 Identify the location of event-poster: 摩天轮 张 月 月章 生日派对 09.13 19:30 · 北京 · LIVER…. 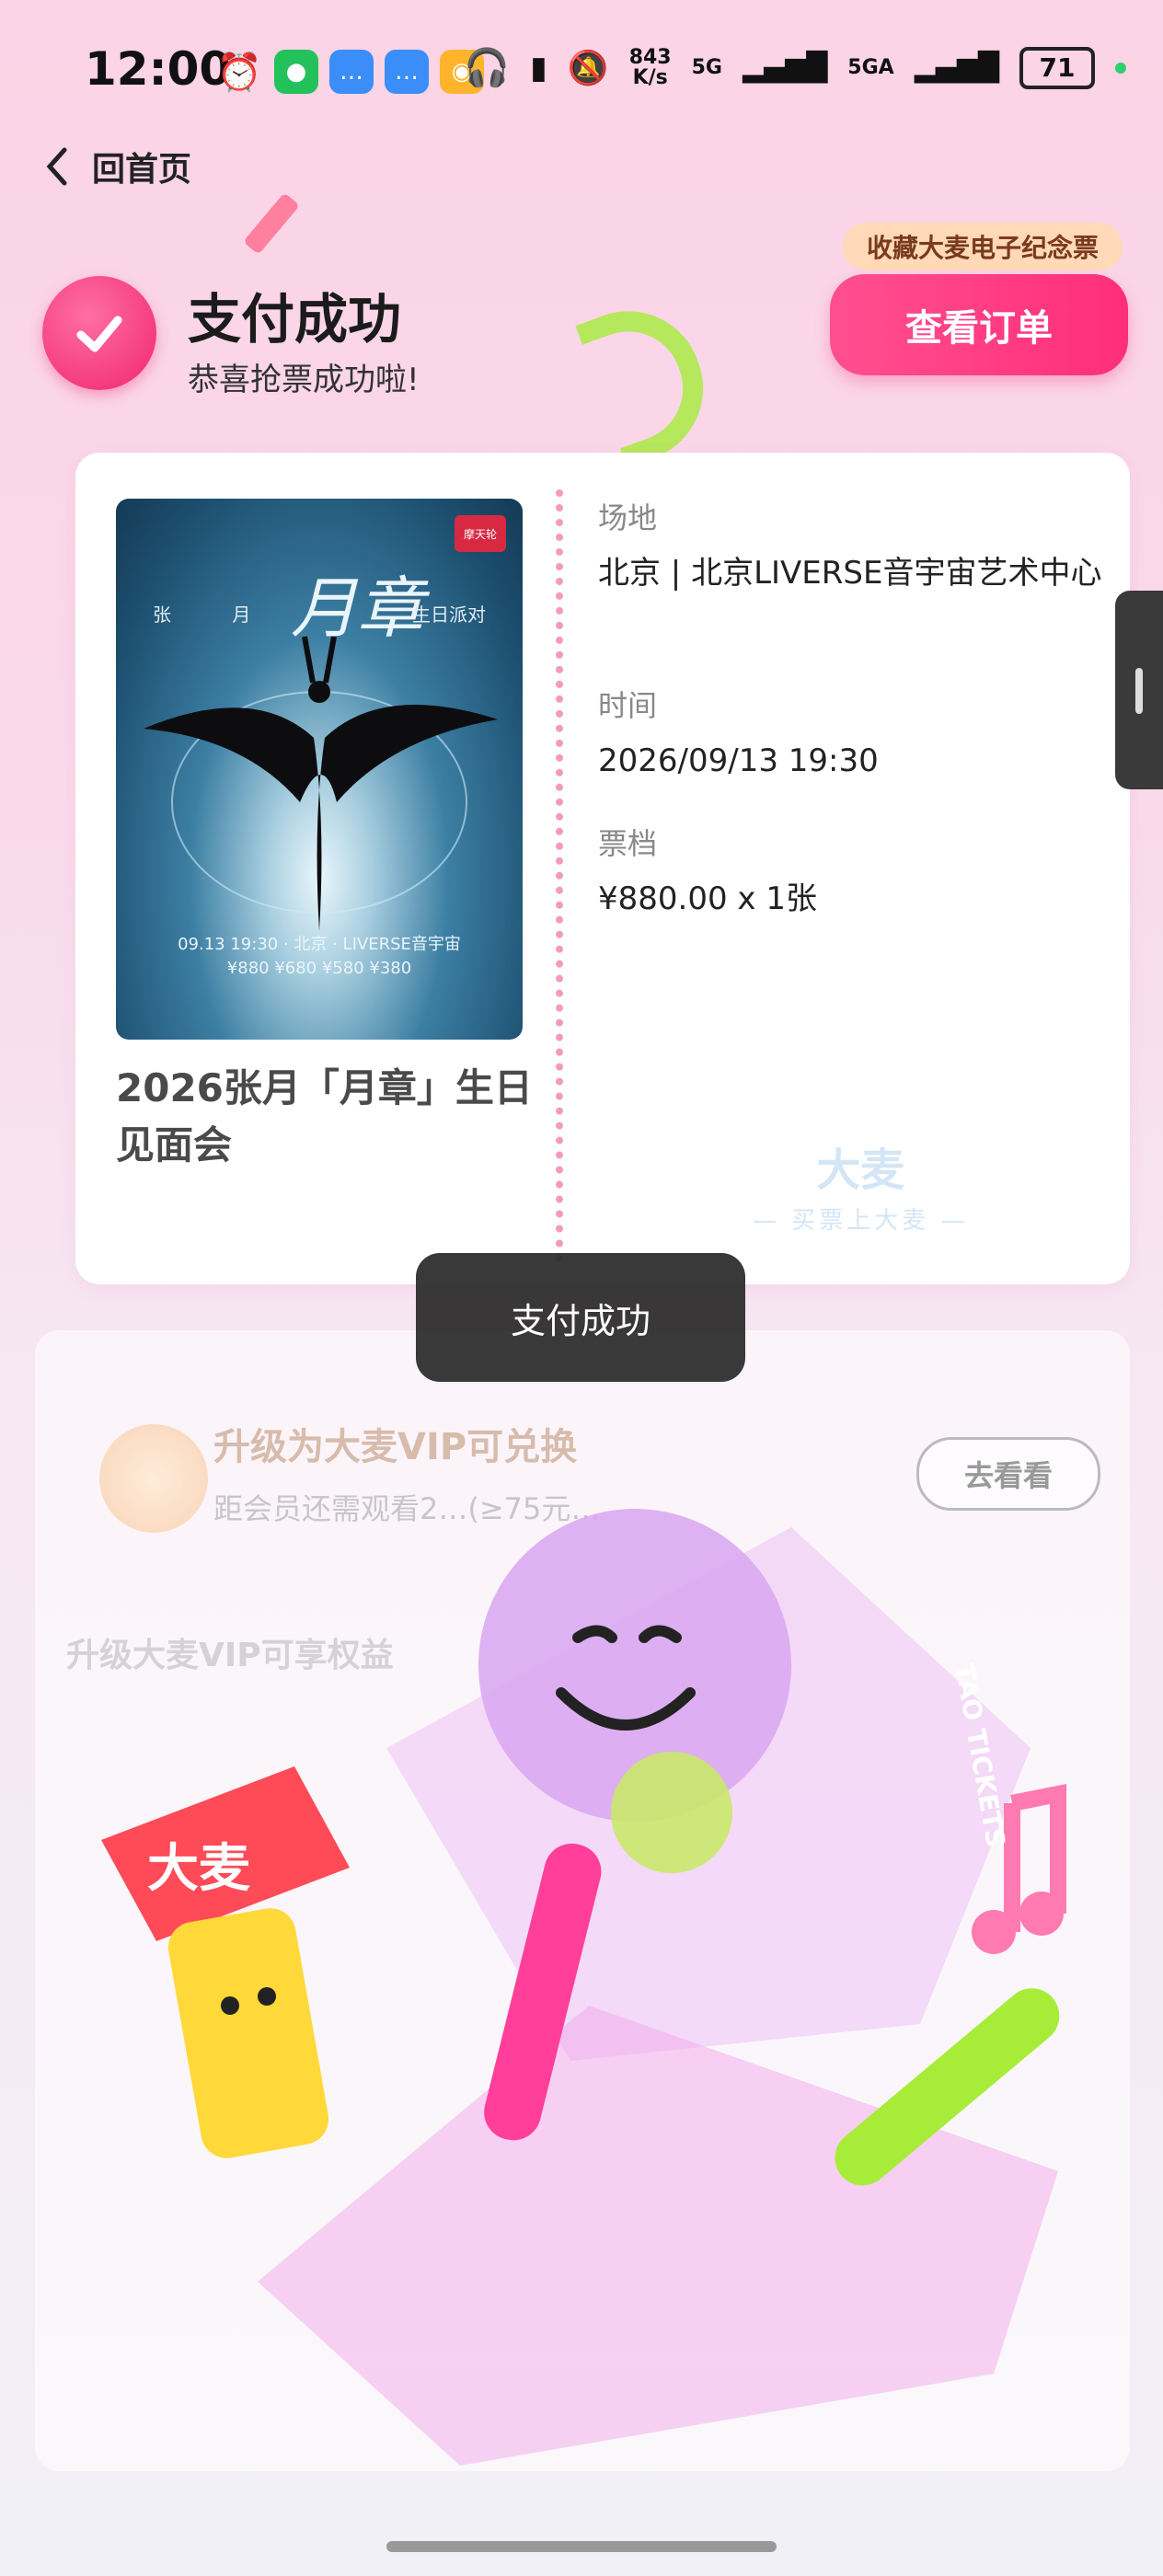
(319, 769).